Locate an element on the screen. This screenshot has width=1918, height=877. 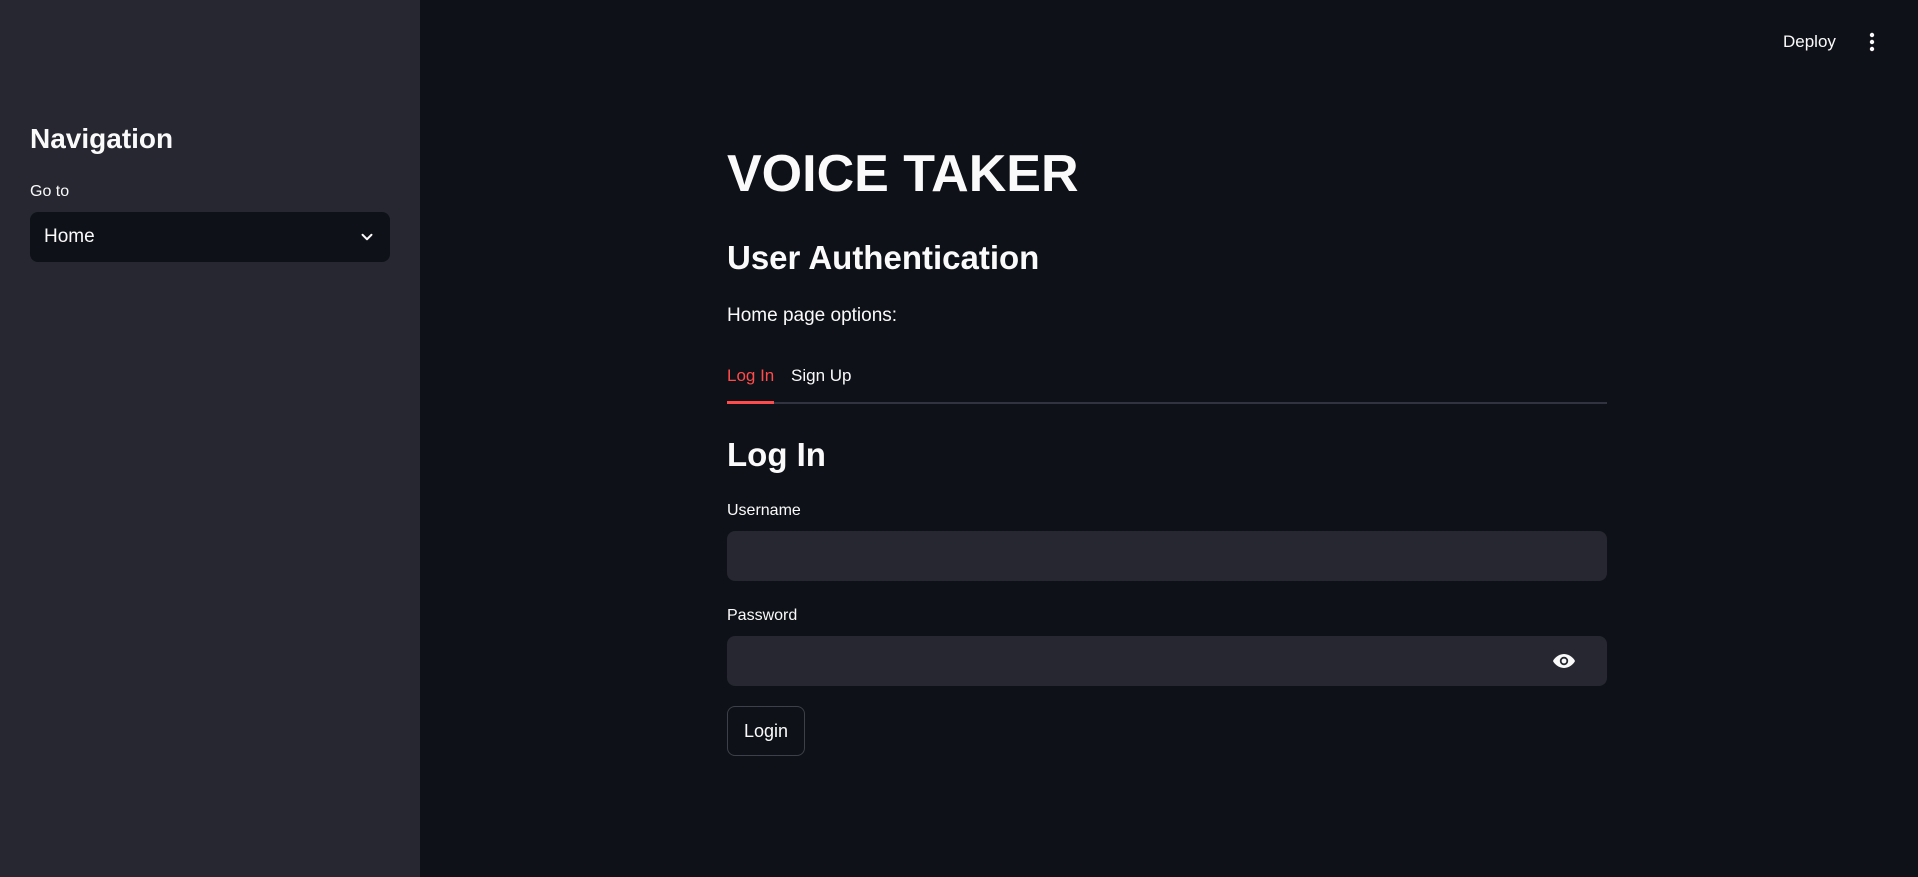
options-label: Home page options: is located at coordinates (812, 315).